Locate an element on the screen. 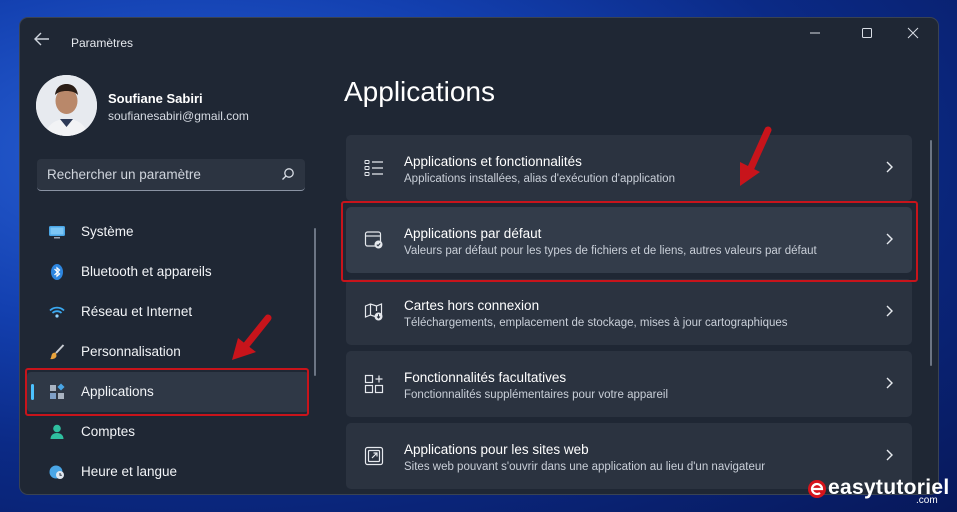  sidebar-item-bluetooth: Bluetooth et appareils is located at coordinates (168, 272).